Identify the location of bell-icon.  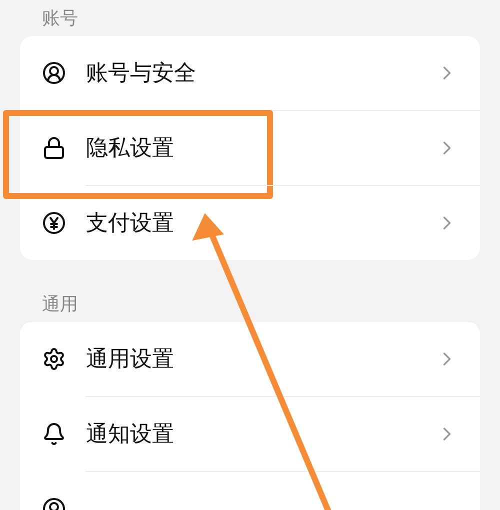
(54, 434).